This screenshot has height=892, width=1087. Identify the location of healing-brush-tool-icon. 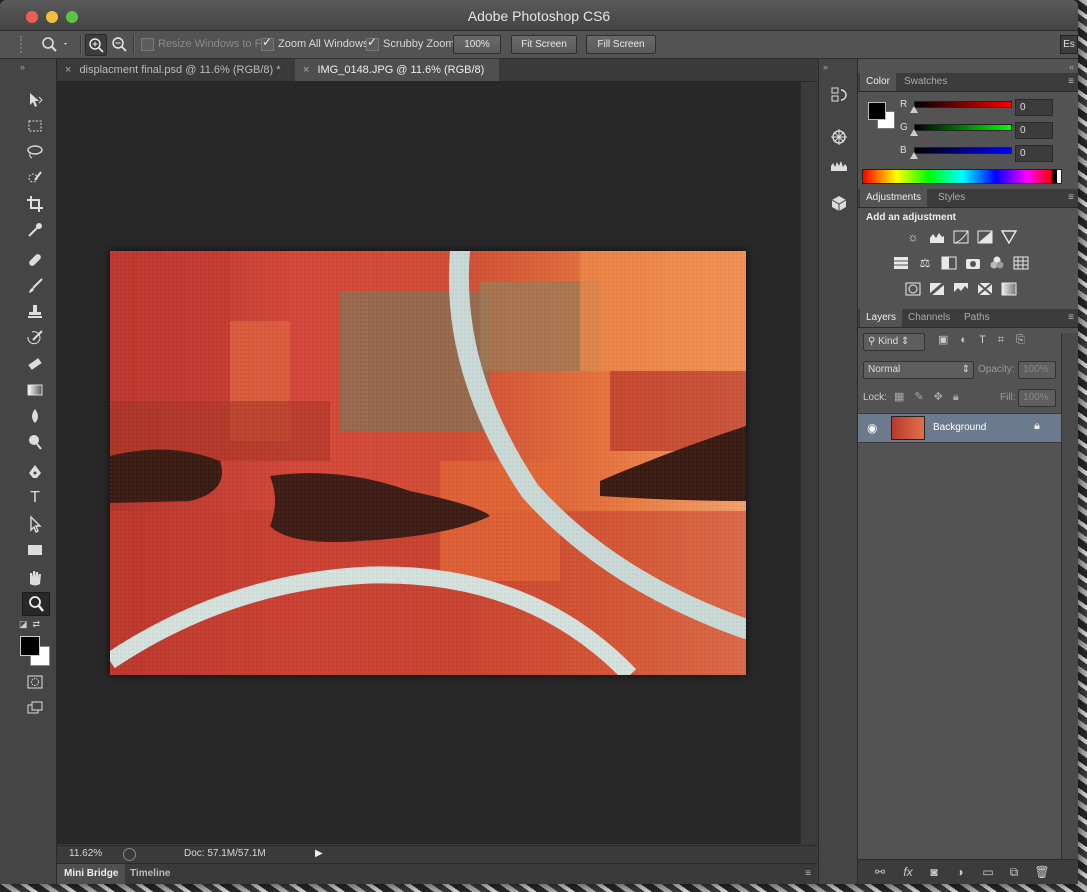
(35, 260).